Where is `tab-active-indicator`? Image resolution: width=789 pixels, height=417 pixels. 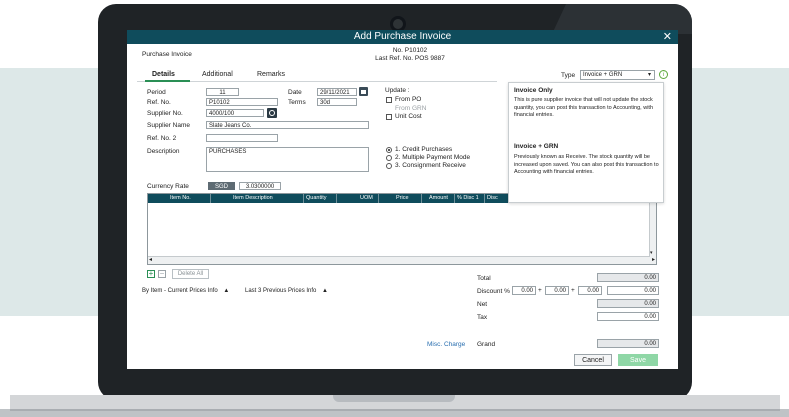
tab-active-indicator is located at coordinates (167, 81).